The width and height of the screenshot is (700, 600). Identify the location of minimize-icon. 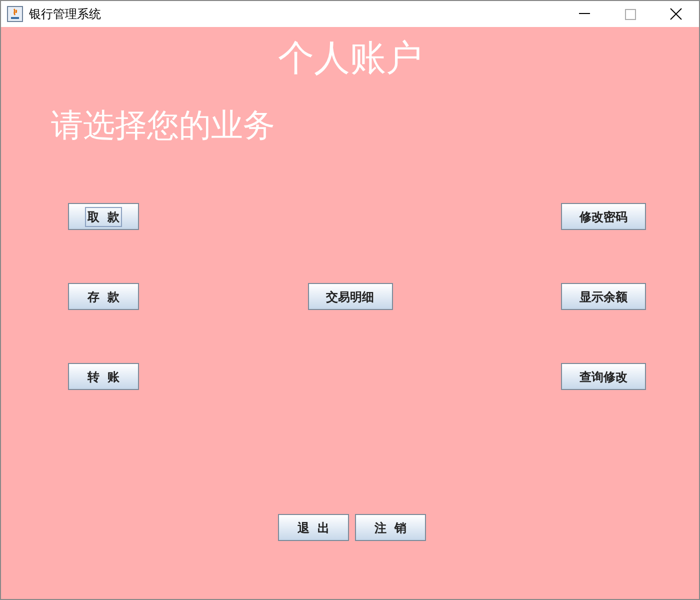
(584, 14).